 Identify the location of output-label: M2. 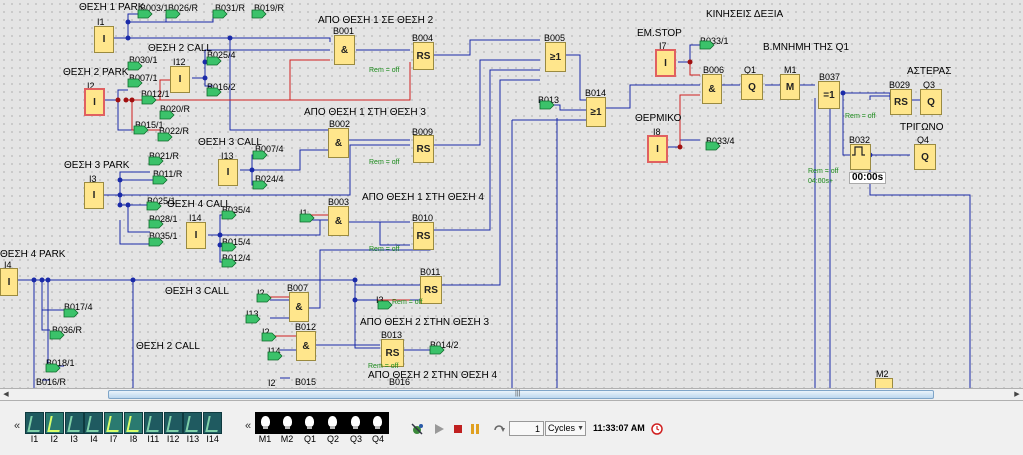
(287, 439).